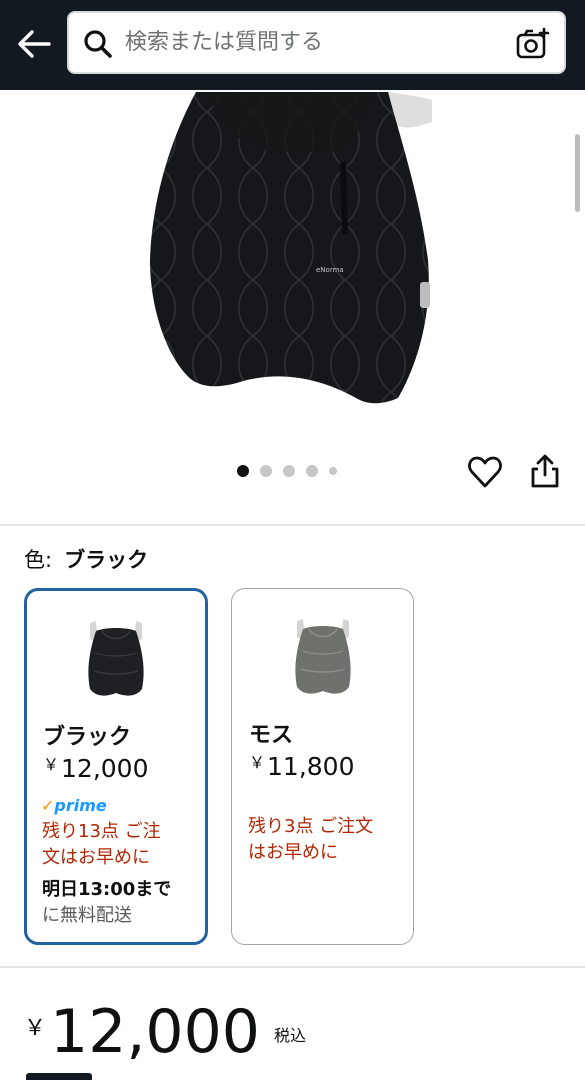 Image resolution: width=585 pixels, height=1080 pixels. I want to click on variant-price: ￥12,000, so click(96, 767).